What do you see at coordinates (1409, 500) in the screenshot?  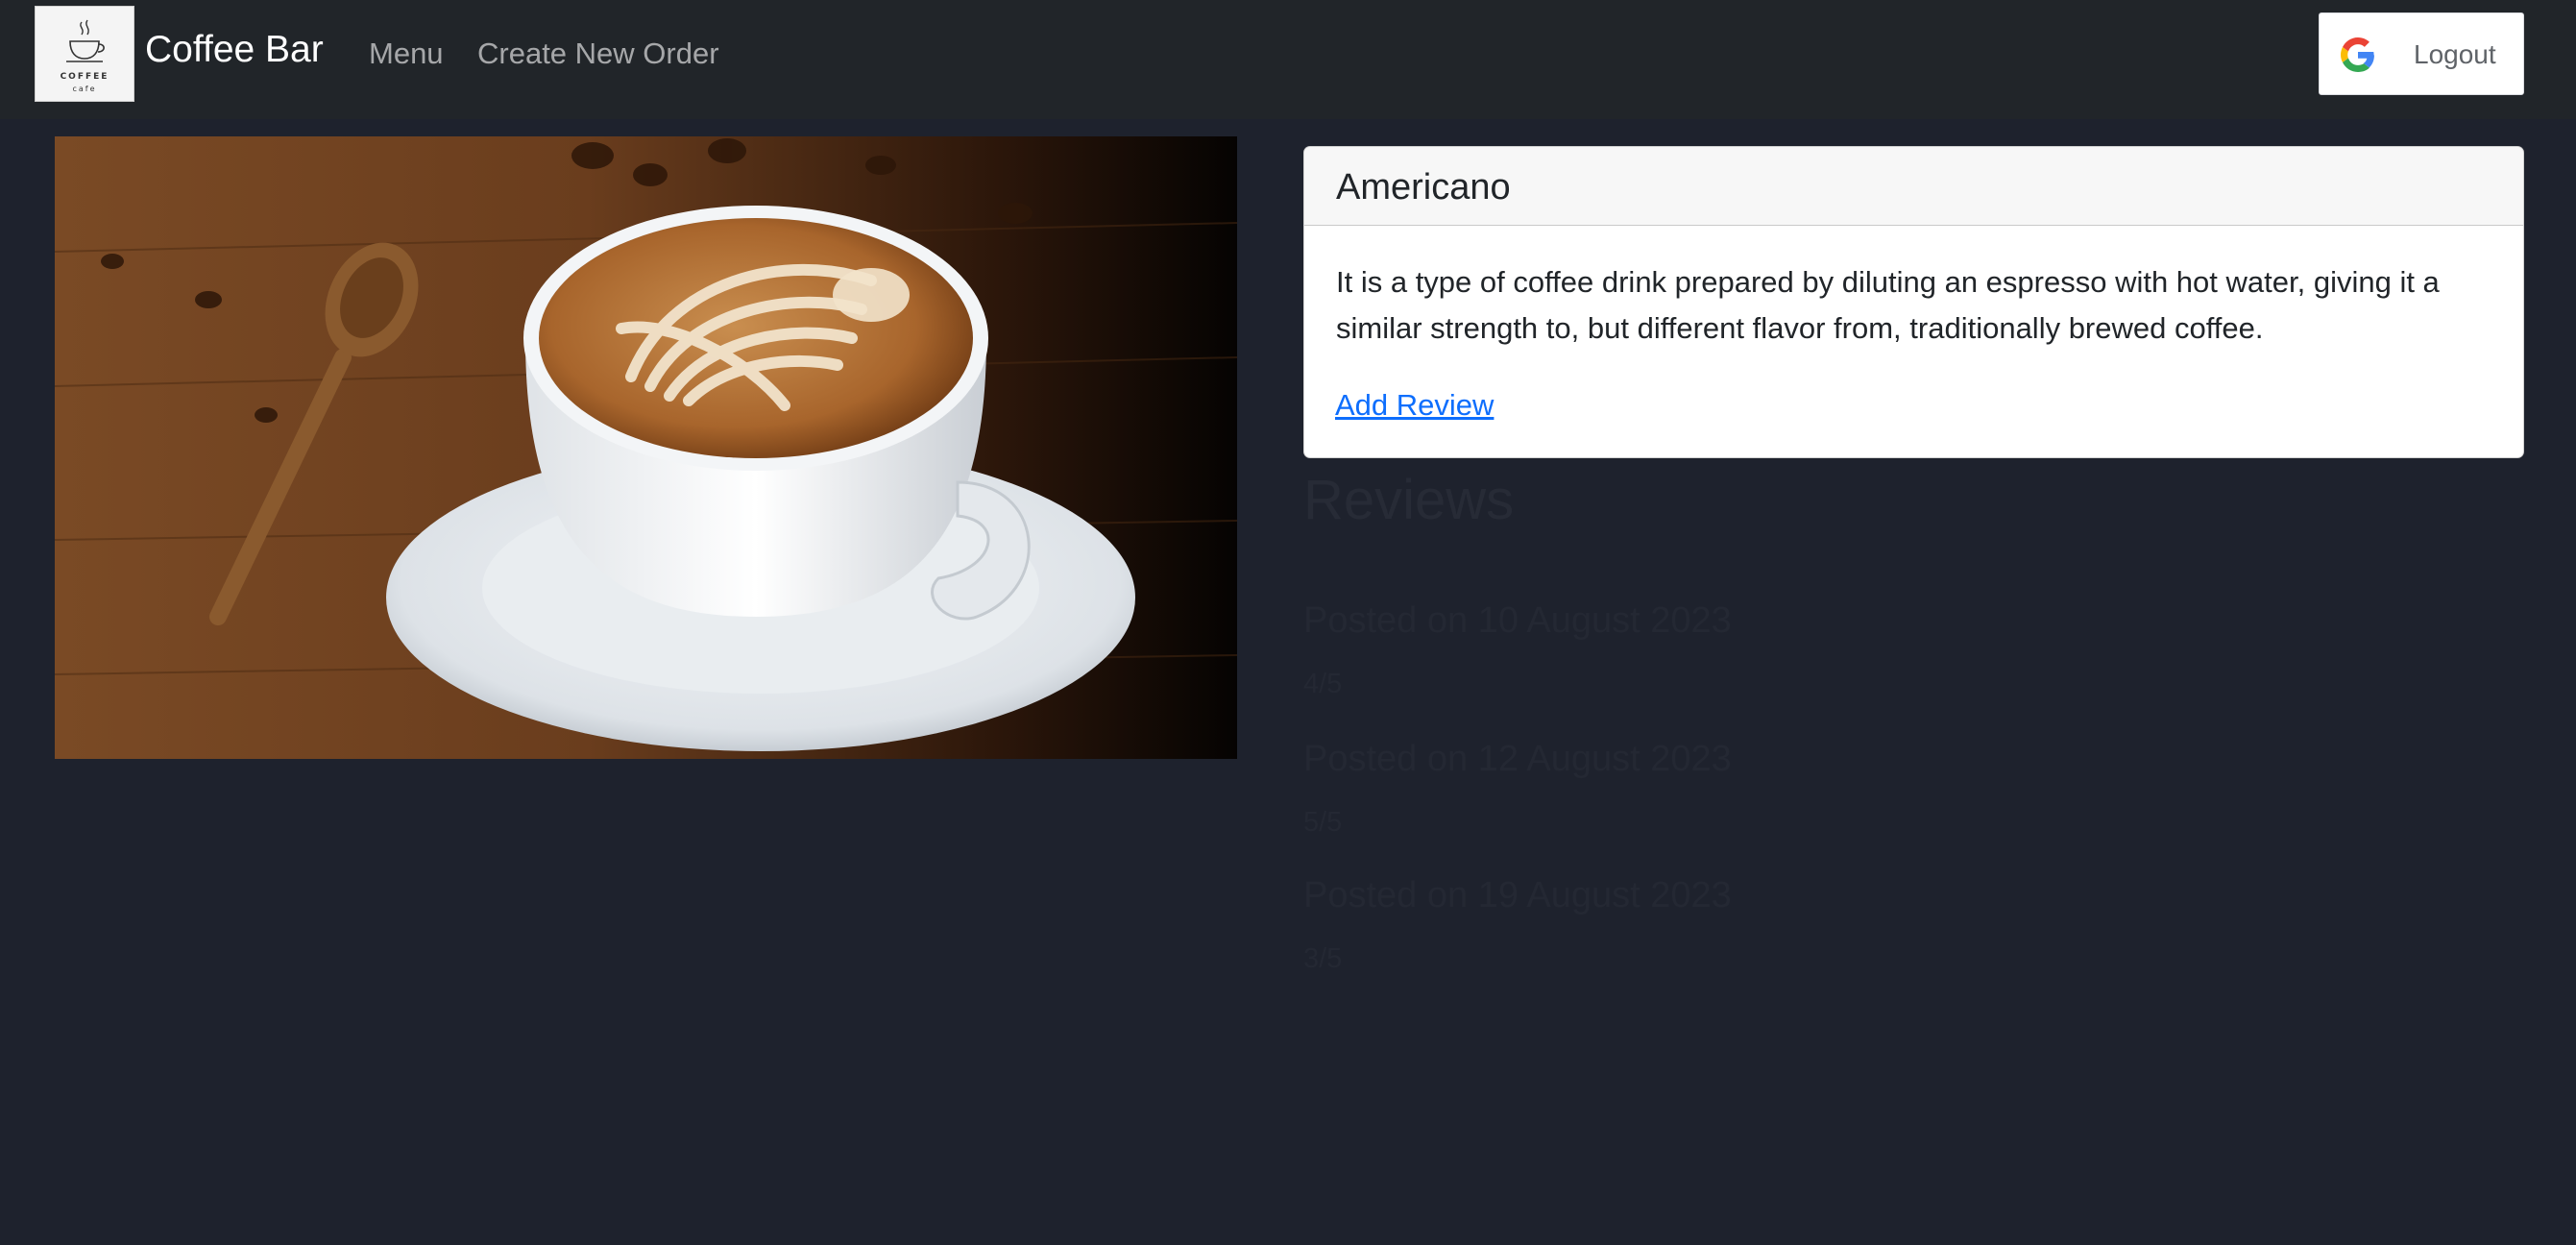 I see `reviews-title: Reviews` at bounding box center [1409, 500].